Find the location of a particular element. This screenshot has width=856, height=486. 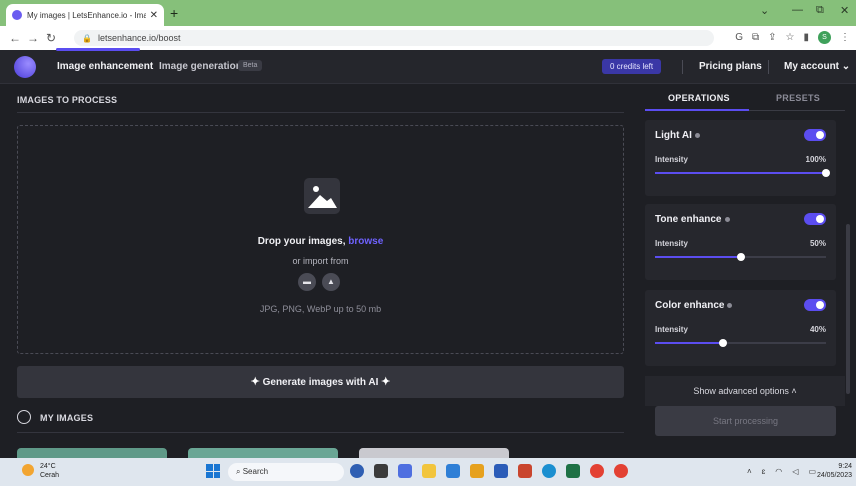

browser-tab: My images | LetsEnhance.io - Ima ✕ is located at coordinates (85, 15).